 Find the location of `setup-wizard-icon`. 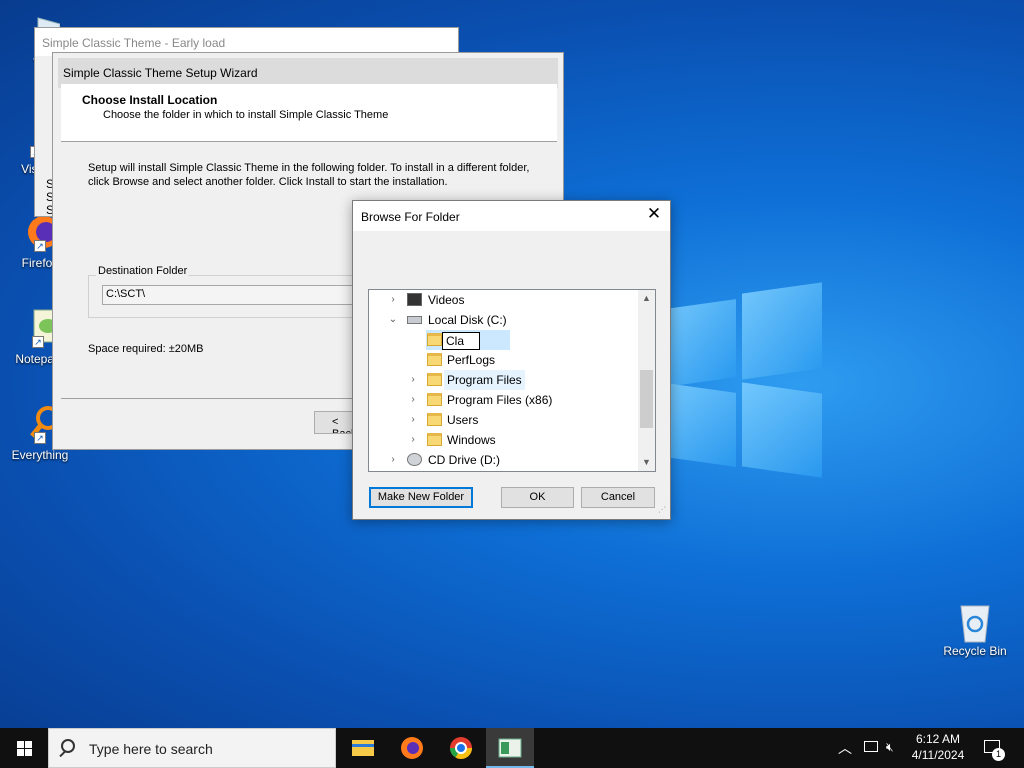

setup-wizard-icon is located at coordinates (510, 748).